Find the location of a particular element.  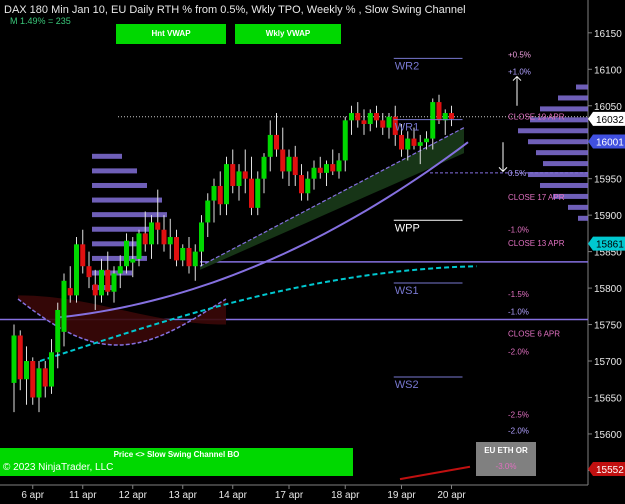

pivot-level-label: WPP is located at coordinates (407, 228).